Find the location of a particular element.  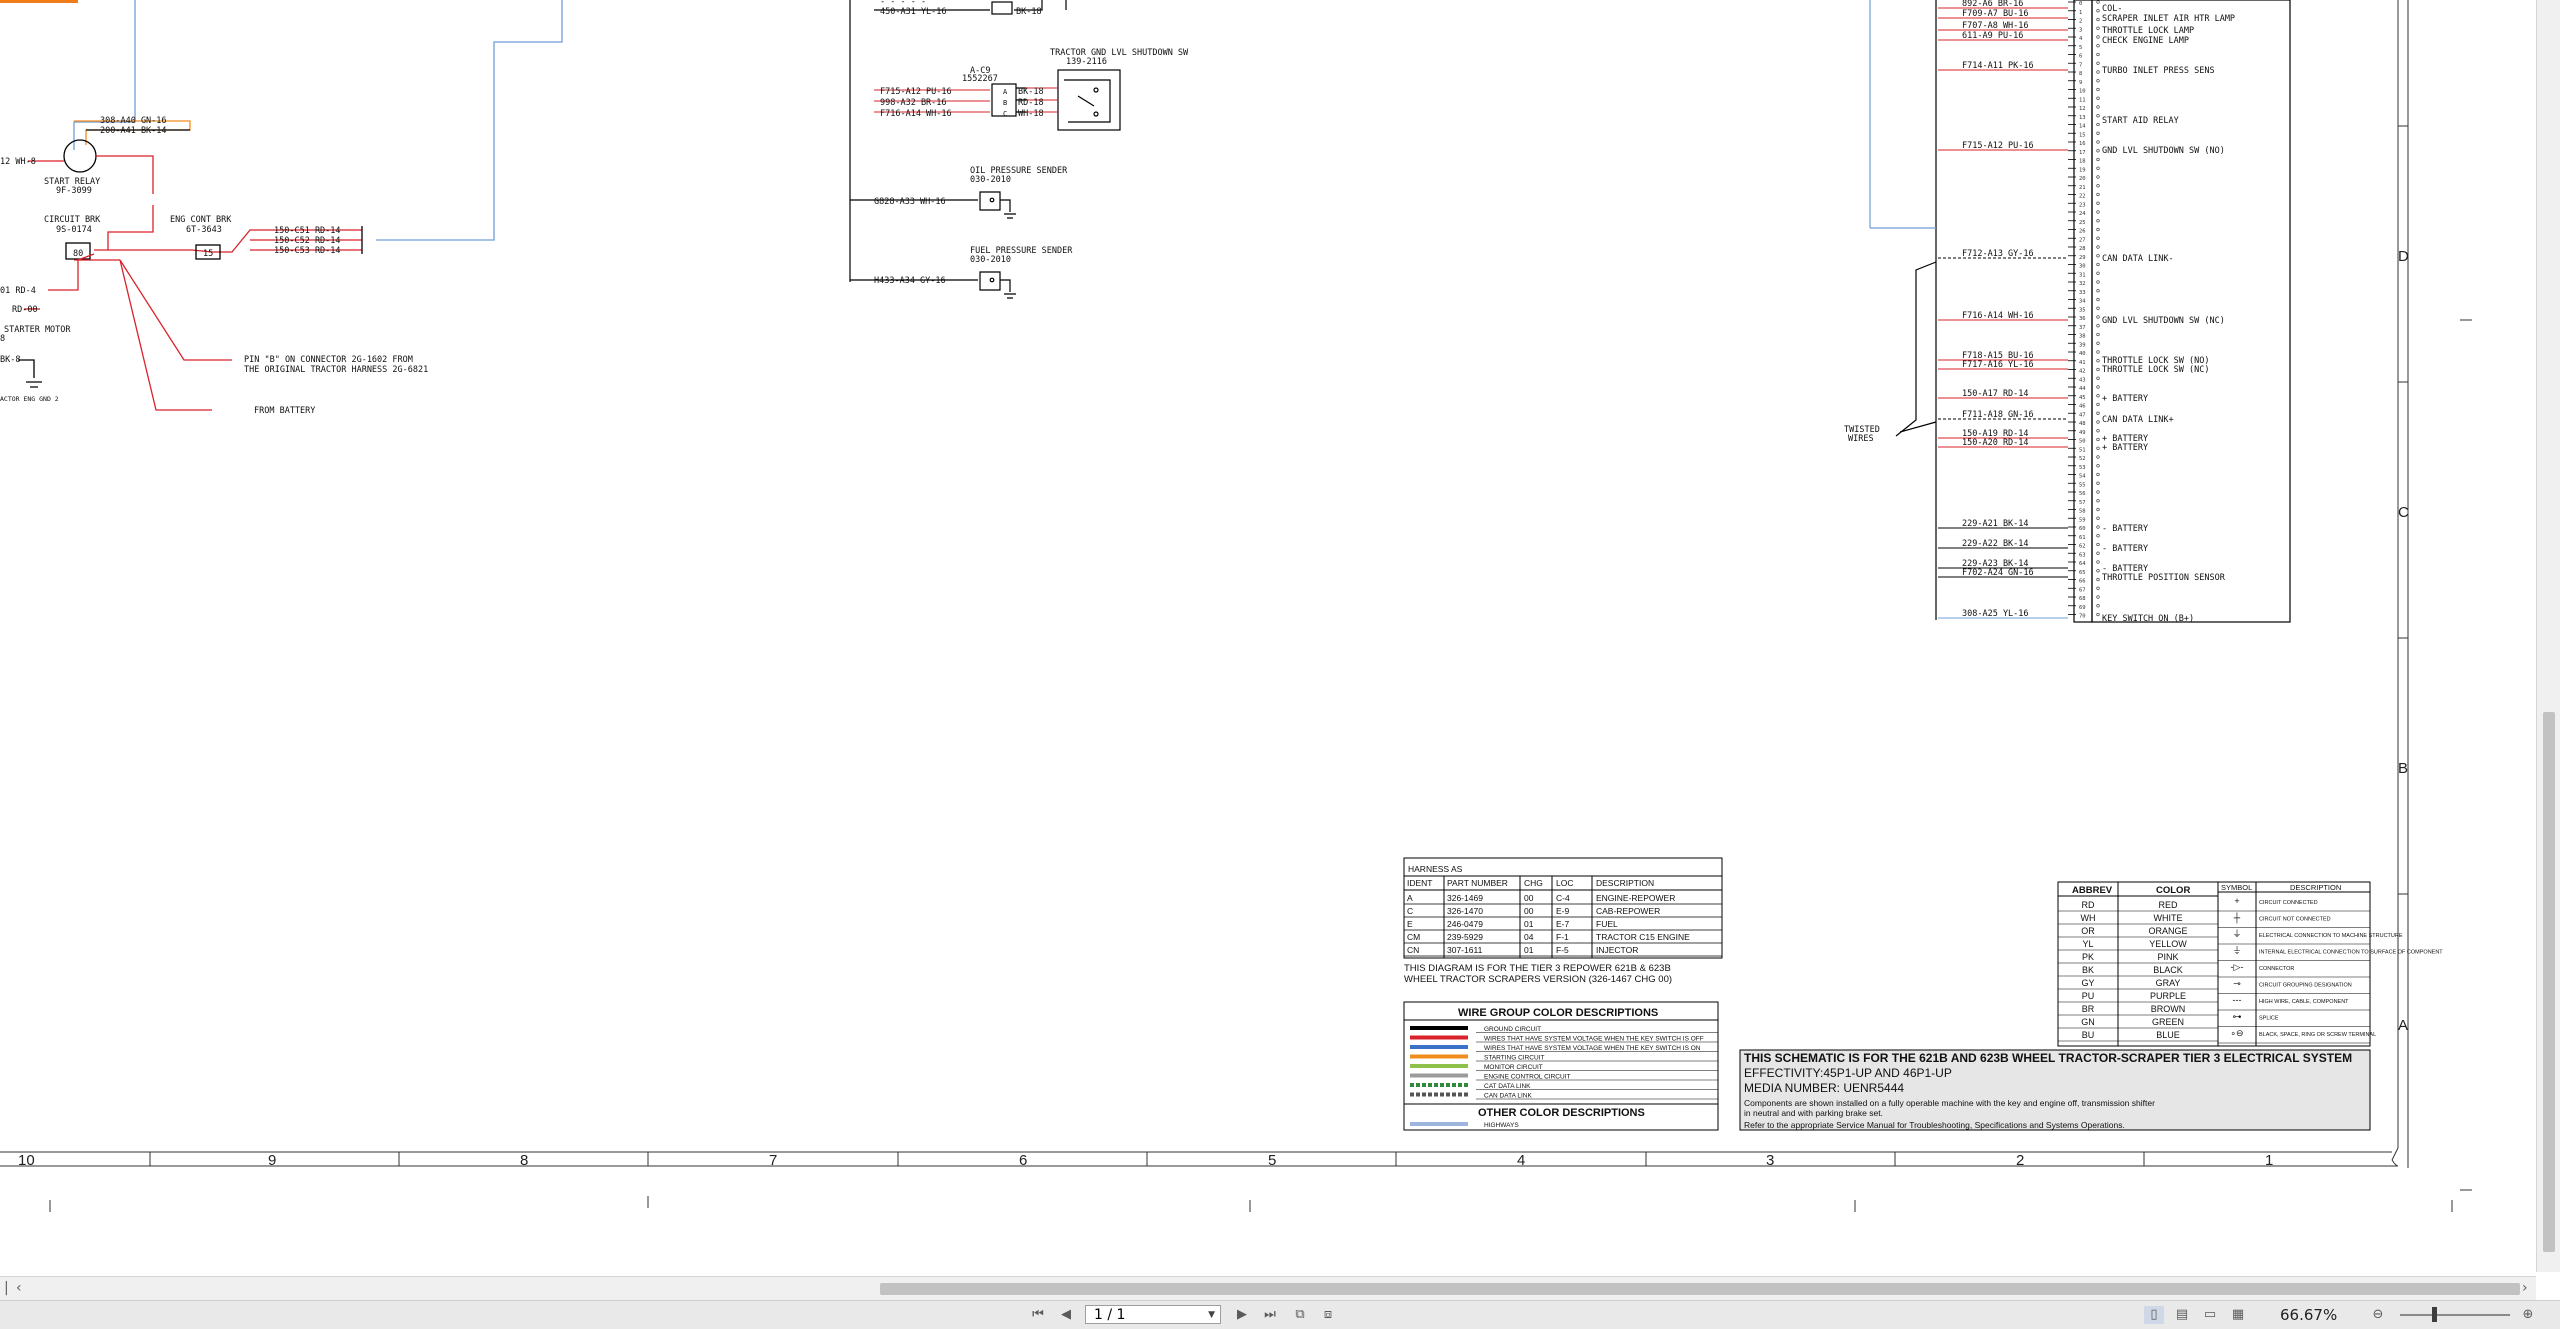

harness-cell: CAB-REPOWER is located at coordinates (1628, 911).